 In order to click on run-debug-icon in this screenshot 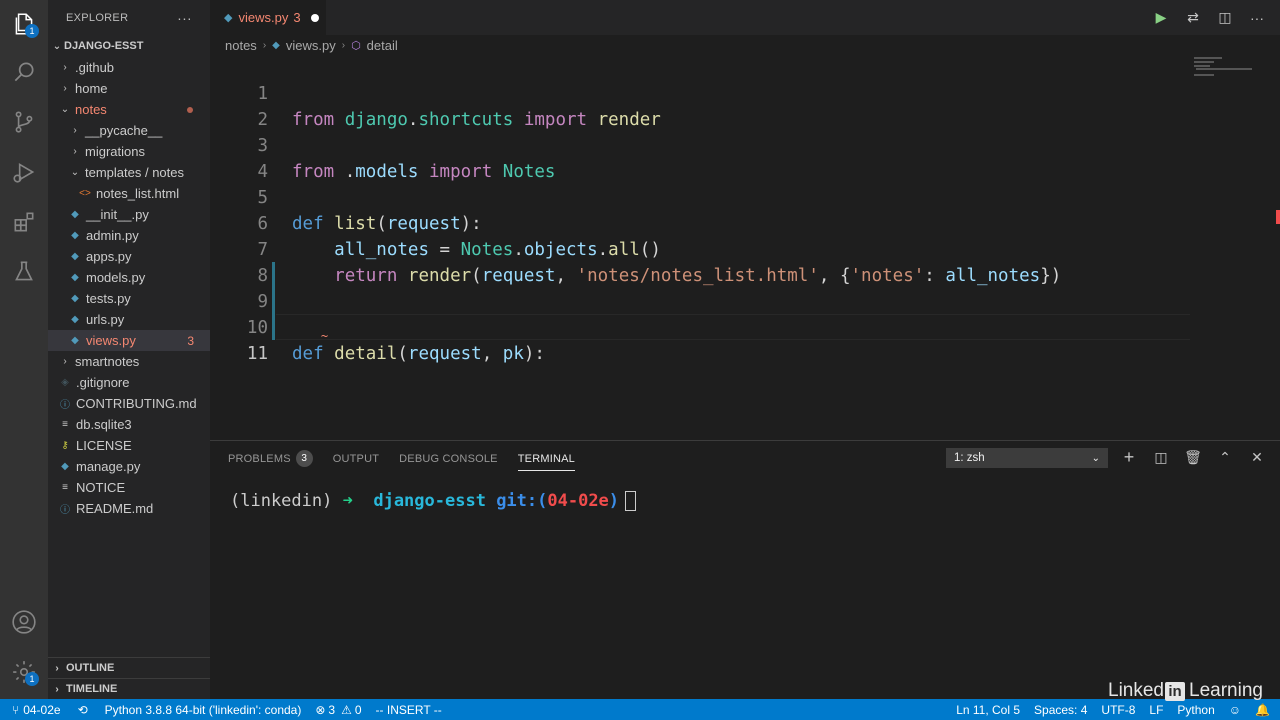, I will do `click(24, 172)`.